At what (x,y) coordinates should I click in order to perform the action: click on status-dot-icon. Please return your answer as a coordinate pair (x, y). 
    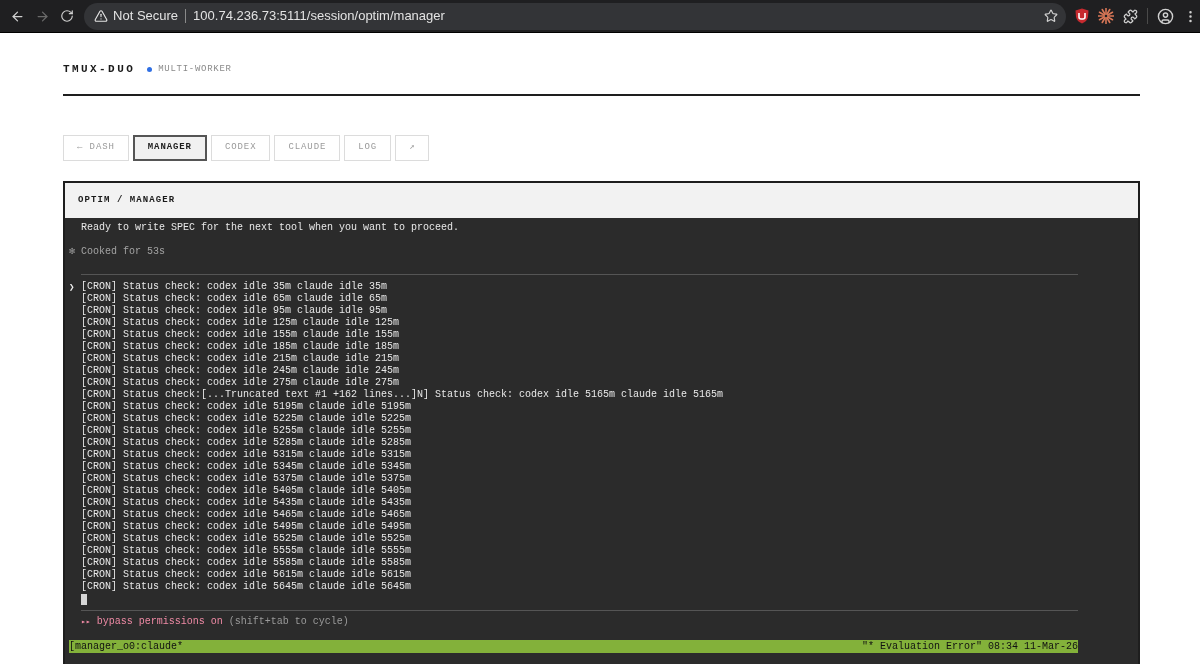
    Looking at the image, I should click on (150, 69).